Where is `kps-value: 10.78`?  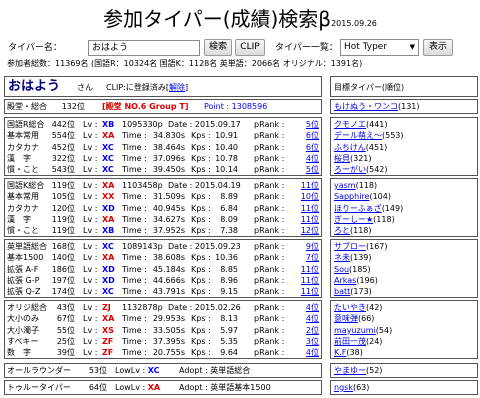
kps-value: 10.78 is located at coordinates (226, 158).